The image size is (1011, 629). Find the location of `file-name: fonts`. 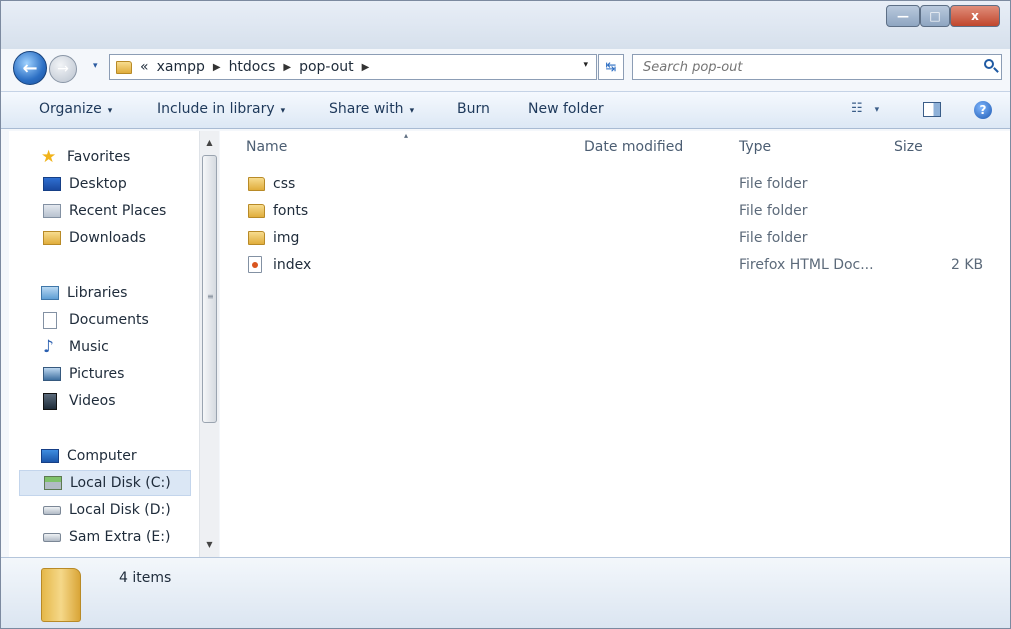

file-name: fonts is located at coordinates (291, 211).